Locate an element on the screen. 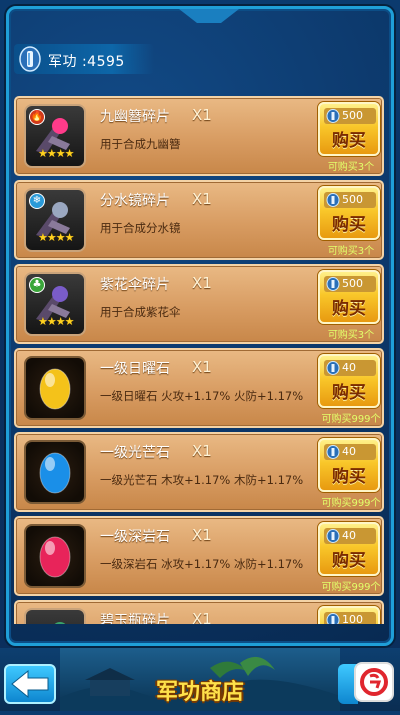  fragment-icon: 🔥 ★★★★ is located at coordinates (55, 136).